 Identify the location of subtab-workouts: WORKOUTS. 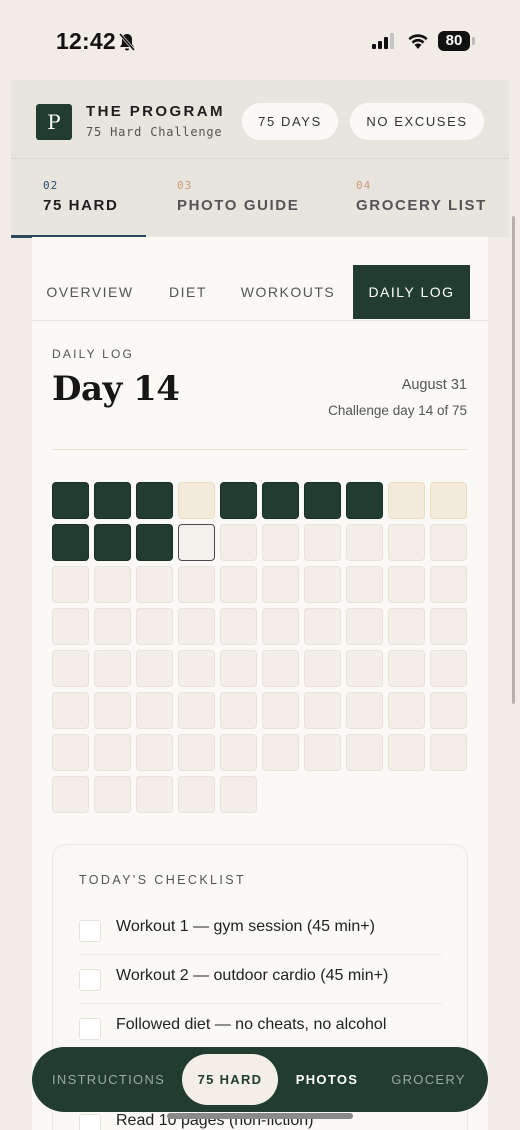
(288, 292).